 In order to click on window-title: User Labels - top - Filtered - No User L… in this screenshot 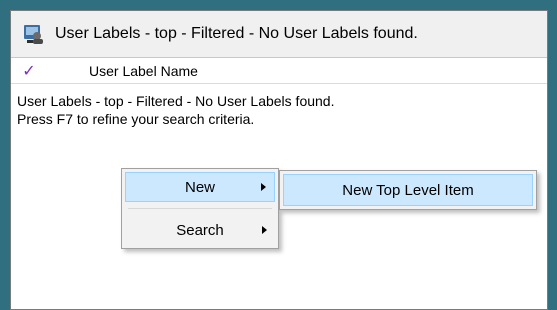, I will do `click(236, 33)`.